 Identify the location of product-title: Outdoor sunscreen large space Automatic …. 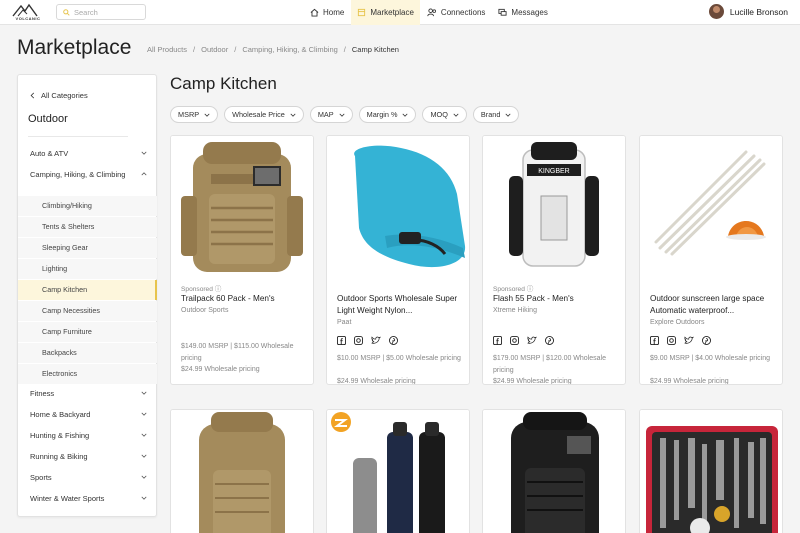
(713, 305).